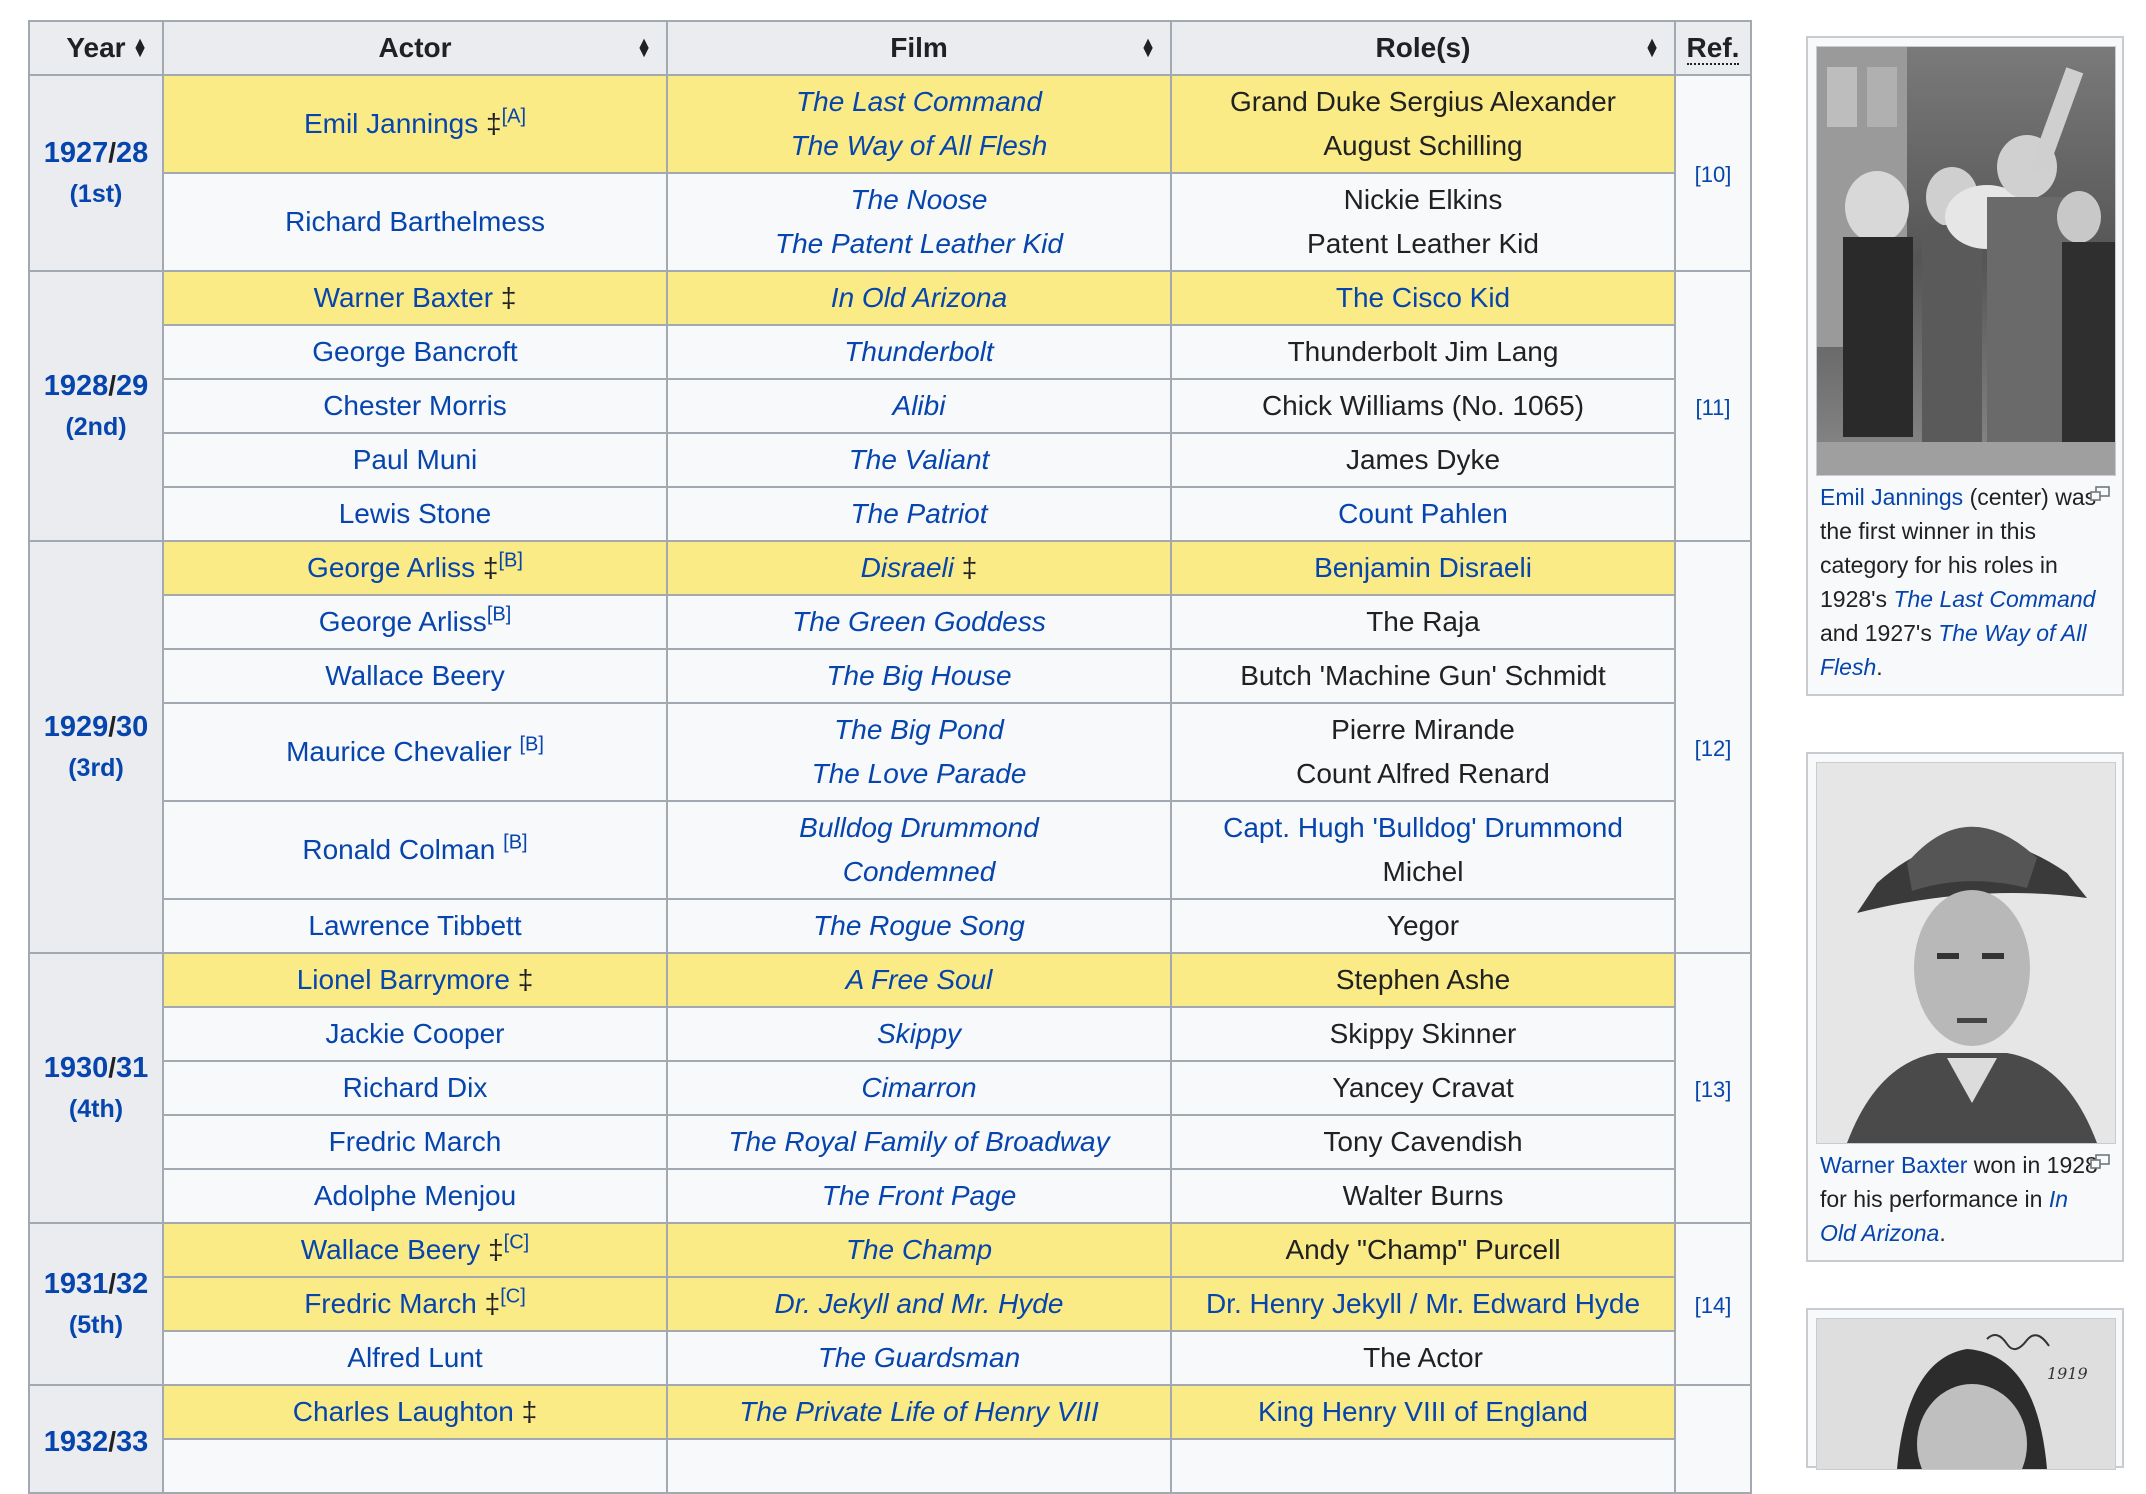 This screenshot has width=2146, height=1494. Describe the element at coordinates (919, 925) in the screenshot. I see `film-link: The Rogue Song` at that location.